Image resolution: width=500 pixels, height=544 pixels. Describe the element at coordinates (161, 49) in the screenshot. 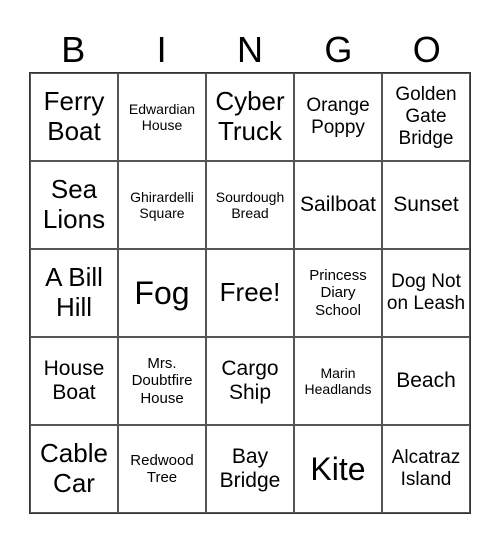

I see `header-letter-i: I` at that location.